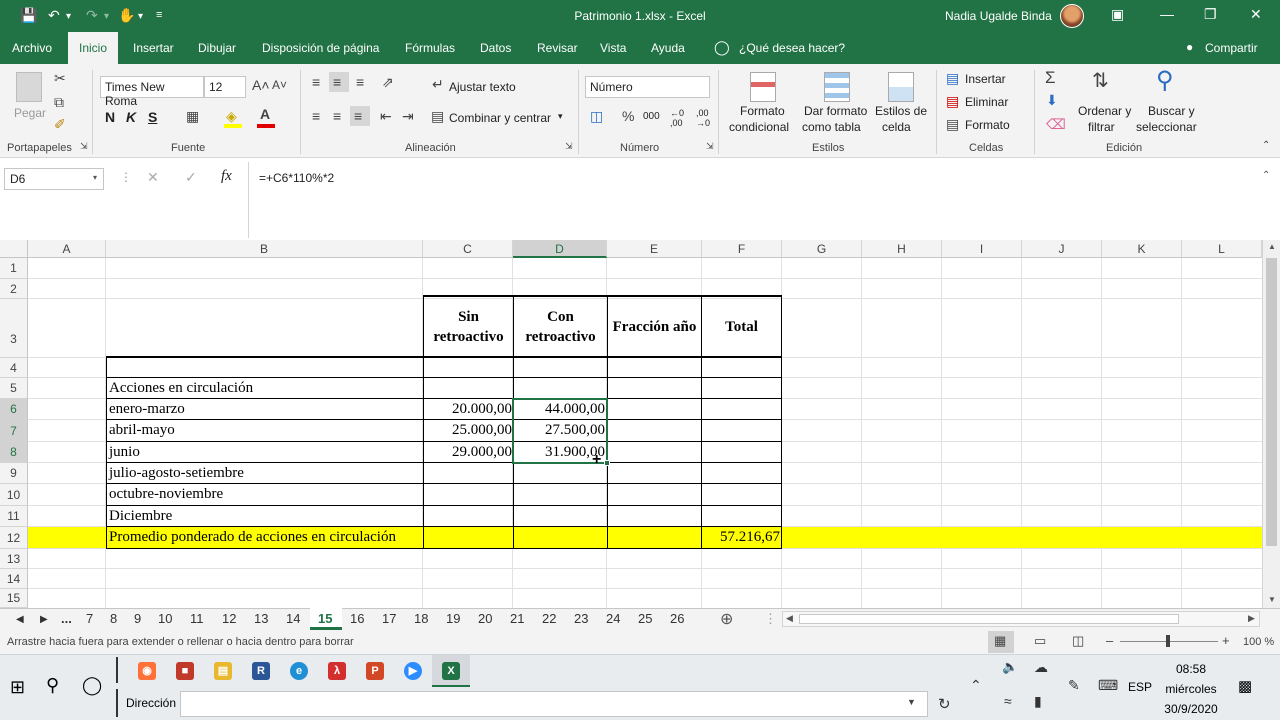 This screenshot has width=1280, height=720. What do you see at coordinates (54, 15) in the screenshot?
I see `undo-icon: ↶` at bounding box center [54, 15].